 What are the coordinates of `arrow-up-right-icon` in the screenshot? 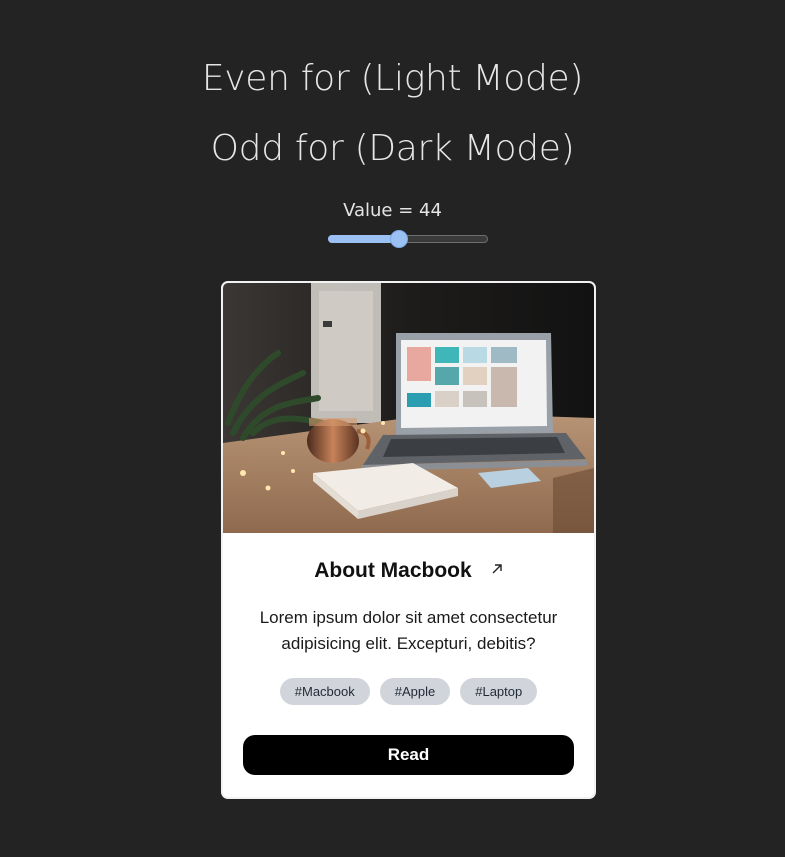 It's located at (497, 569).